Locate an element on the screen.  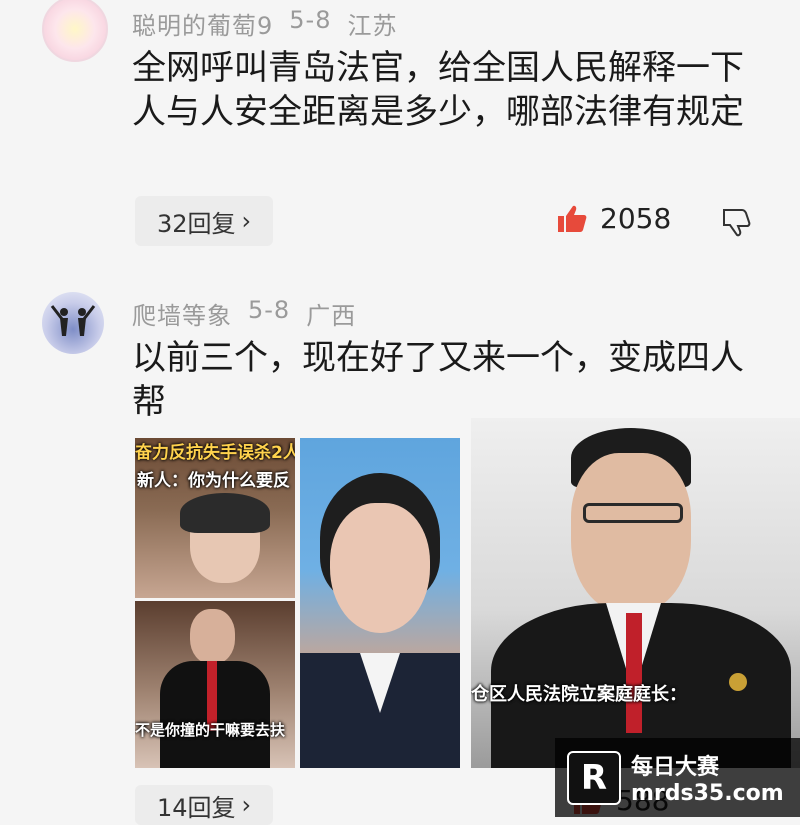
comment-text: 全网呼叫青岛法官，给全国人民解释一下人与人安全距离是多少，哪部法律有规定 is located at coordinates (438, 90).